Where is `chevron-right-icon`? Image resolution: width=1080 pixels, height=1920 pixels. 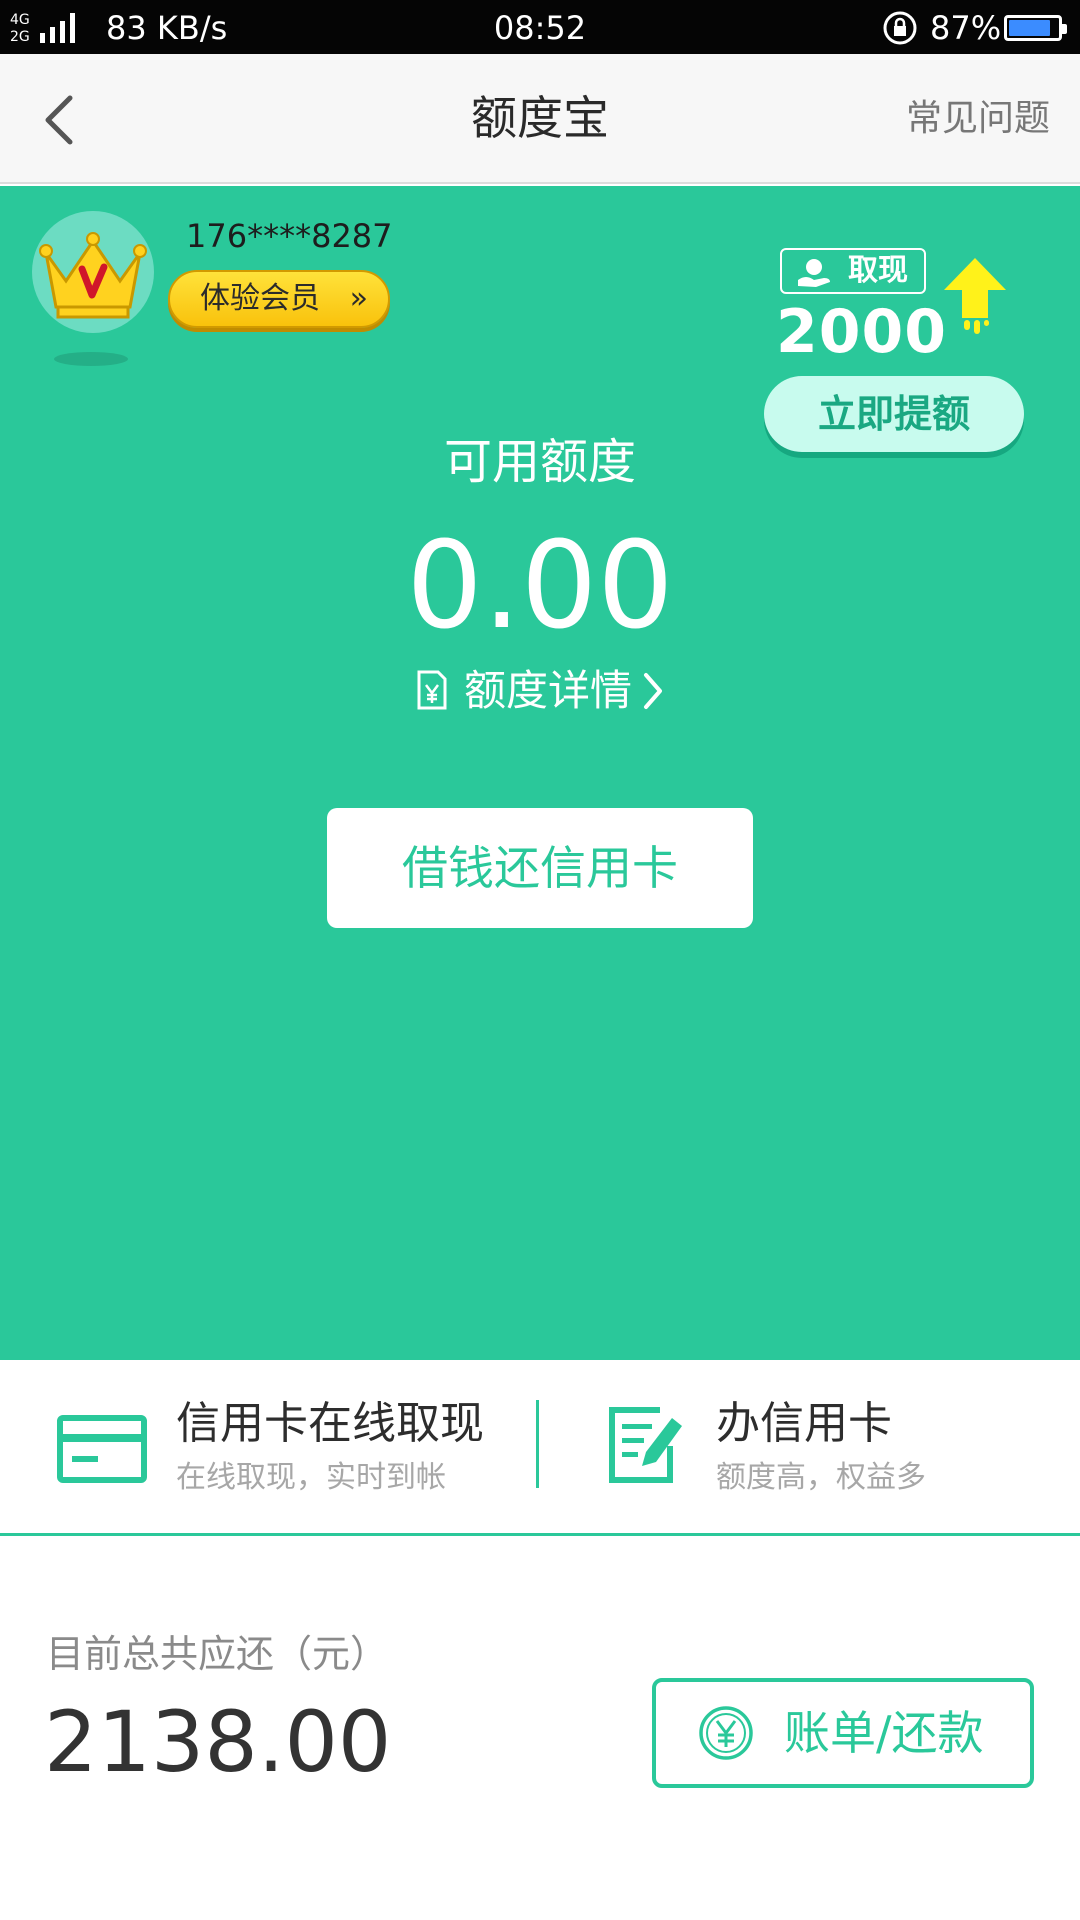
chevron-right-icon is located at coordinates (653, 691).